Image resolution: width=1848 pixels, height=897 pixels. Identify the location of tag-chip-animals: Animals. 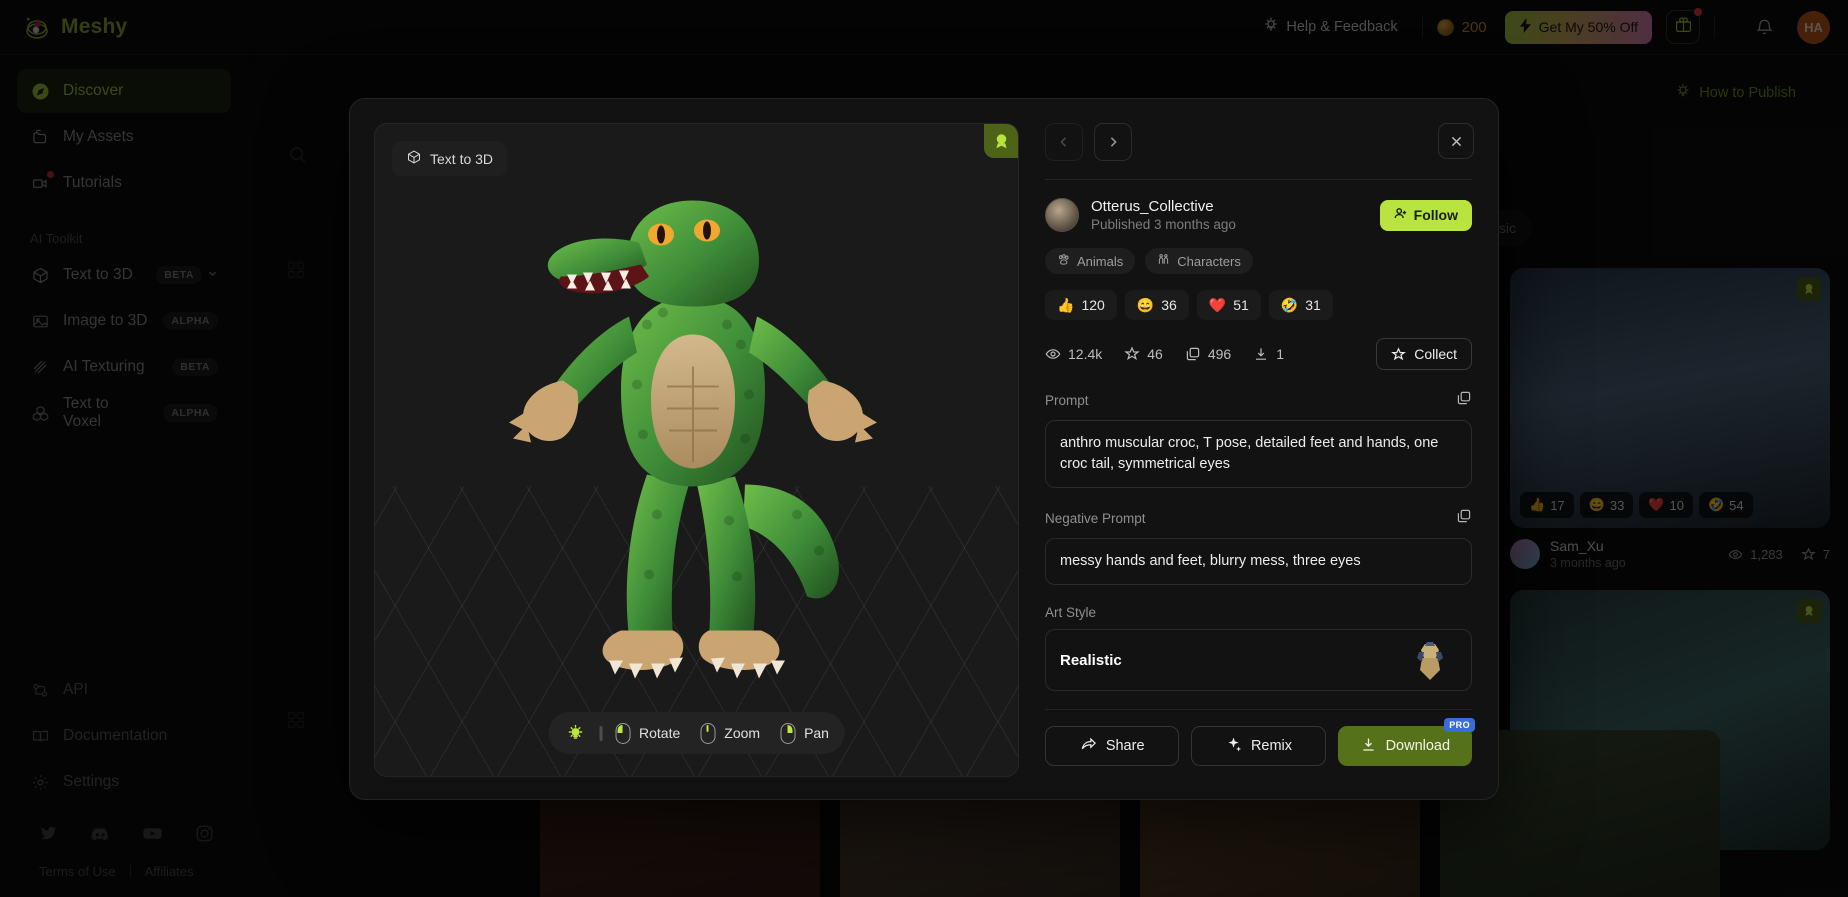
(1090, 261).